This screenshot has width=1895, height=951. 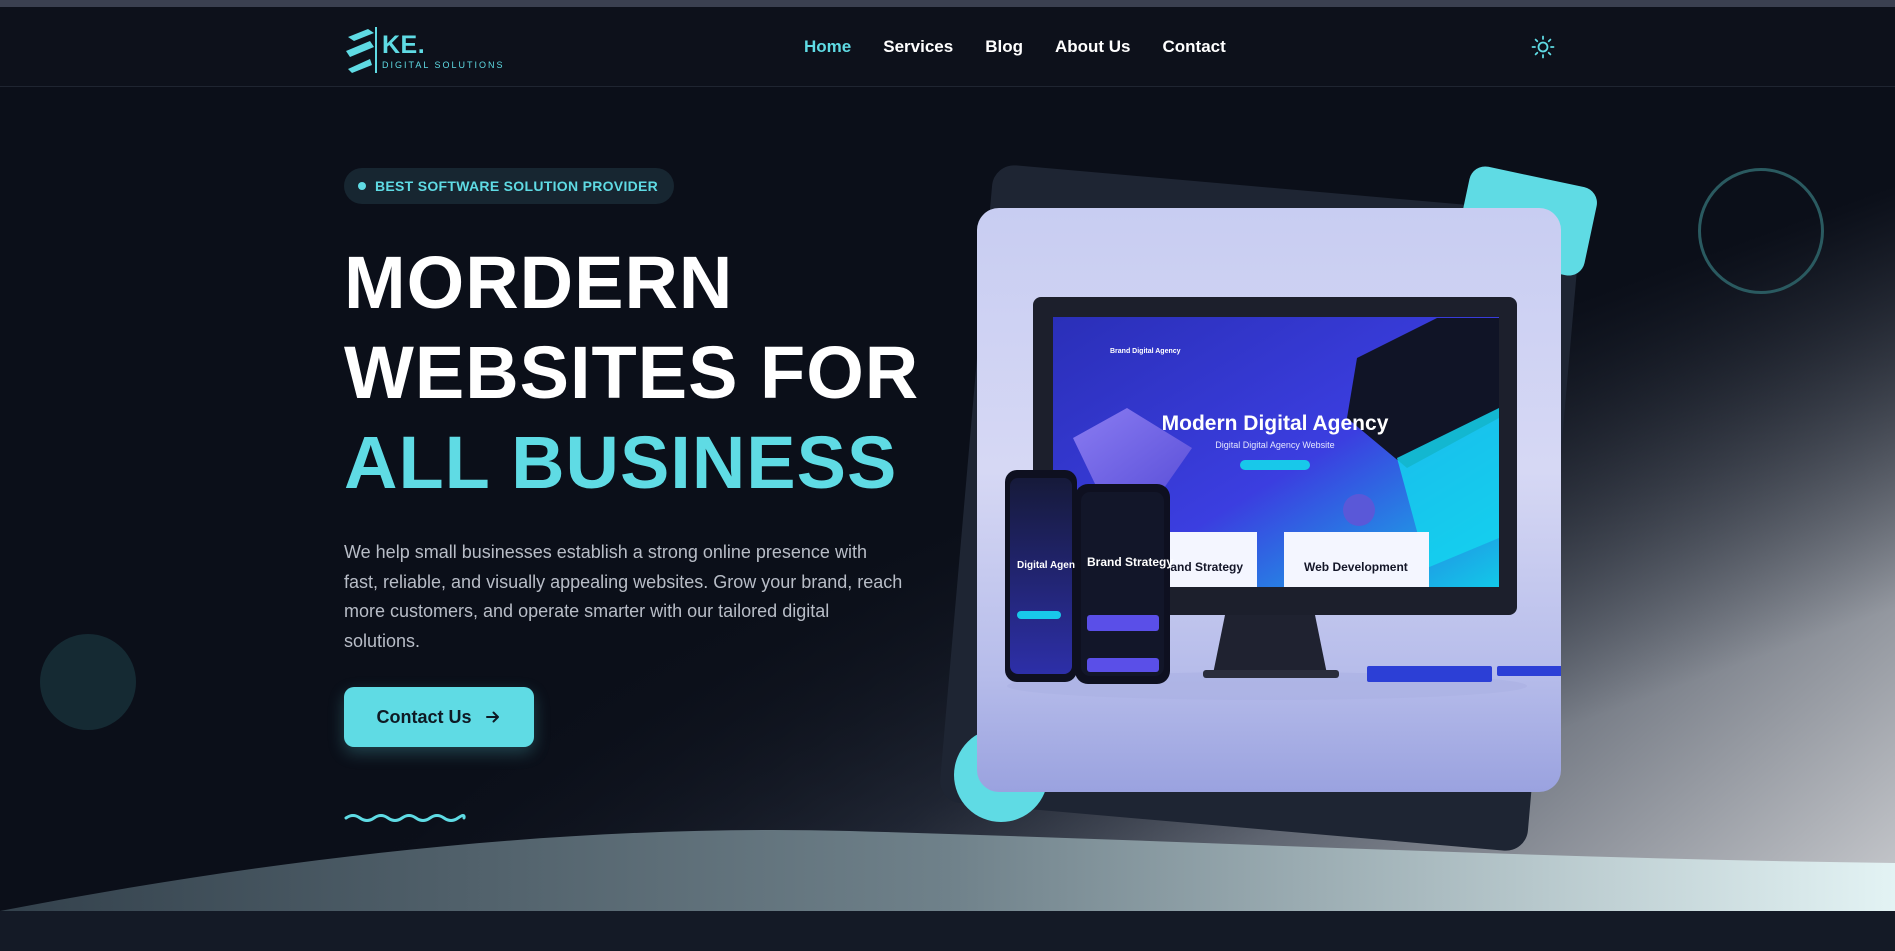 I want to click on theme-toggle-button, so click(x=1543, y=47).